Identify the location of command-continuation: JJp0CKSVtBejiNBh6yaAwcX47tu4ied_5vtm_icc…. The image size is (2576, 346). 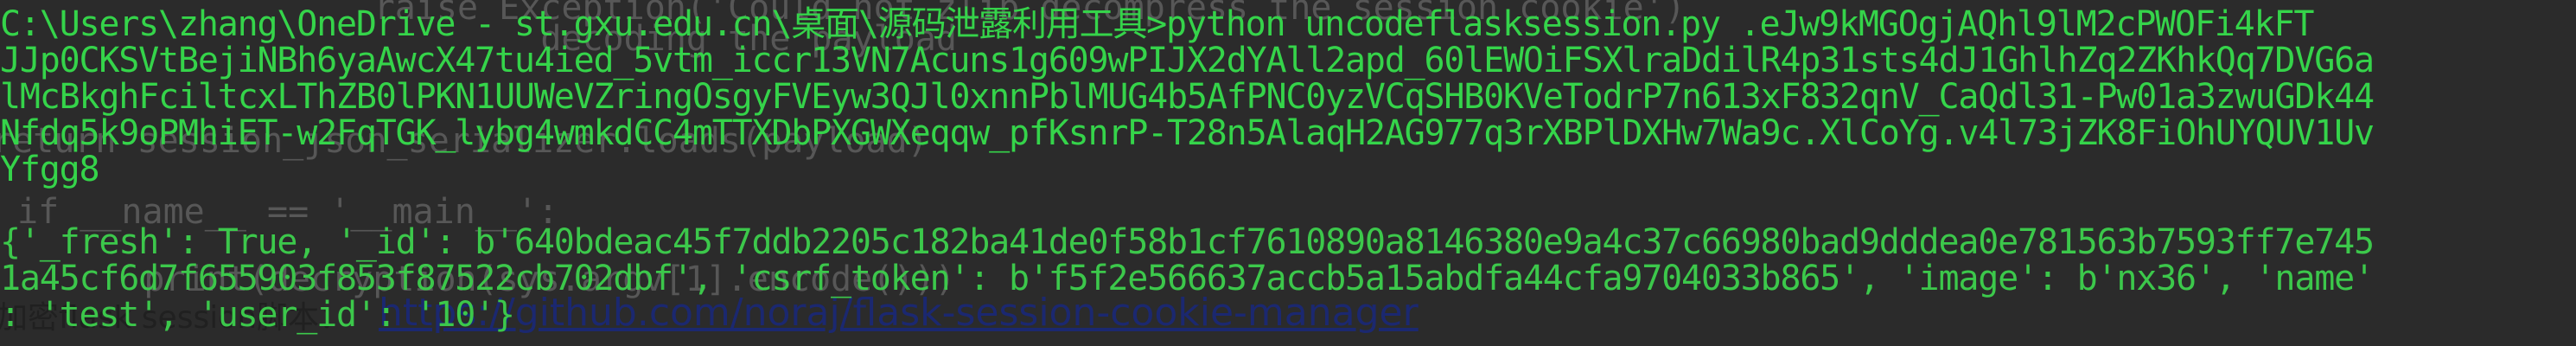
(1187, 60).